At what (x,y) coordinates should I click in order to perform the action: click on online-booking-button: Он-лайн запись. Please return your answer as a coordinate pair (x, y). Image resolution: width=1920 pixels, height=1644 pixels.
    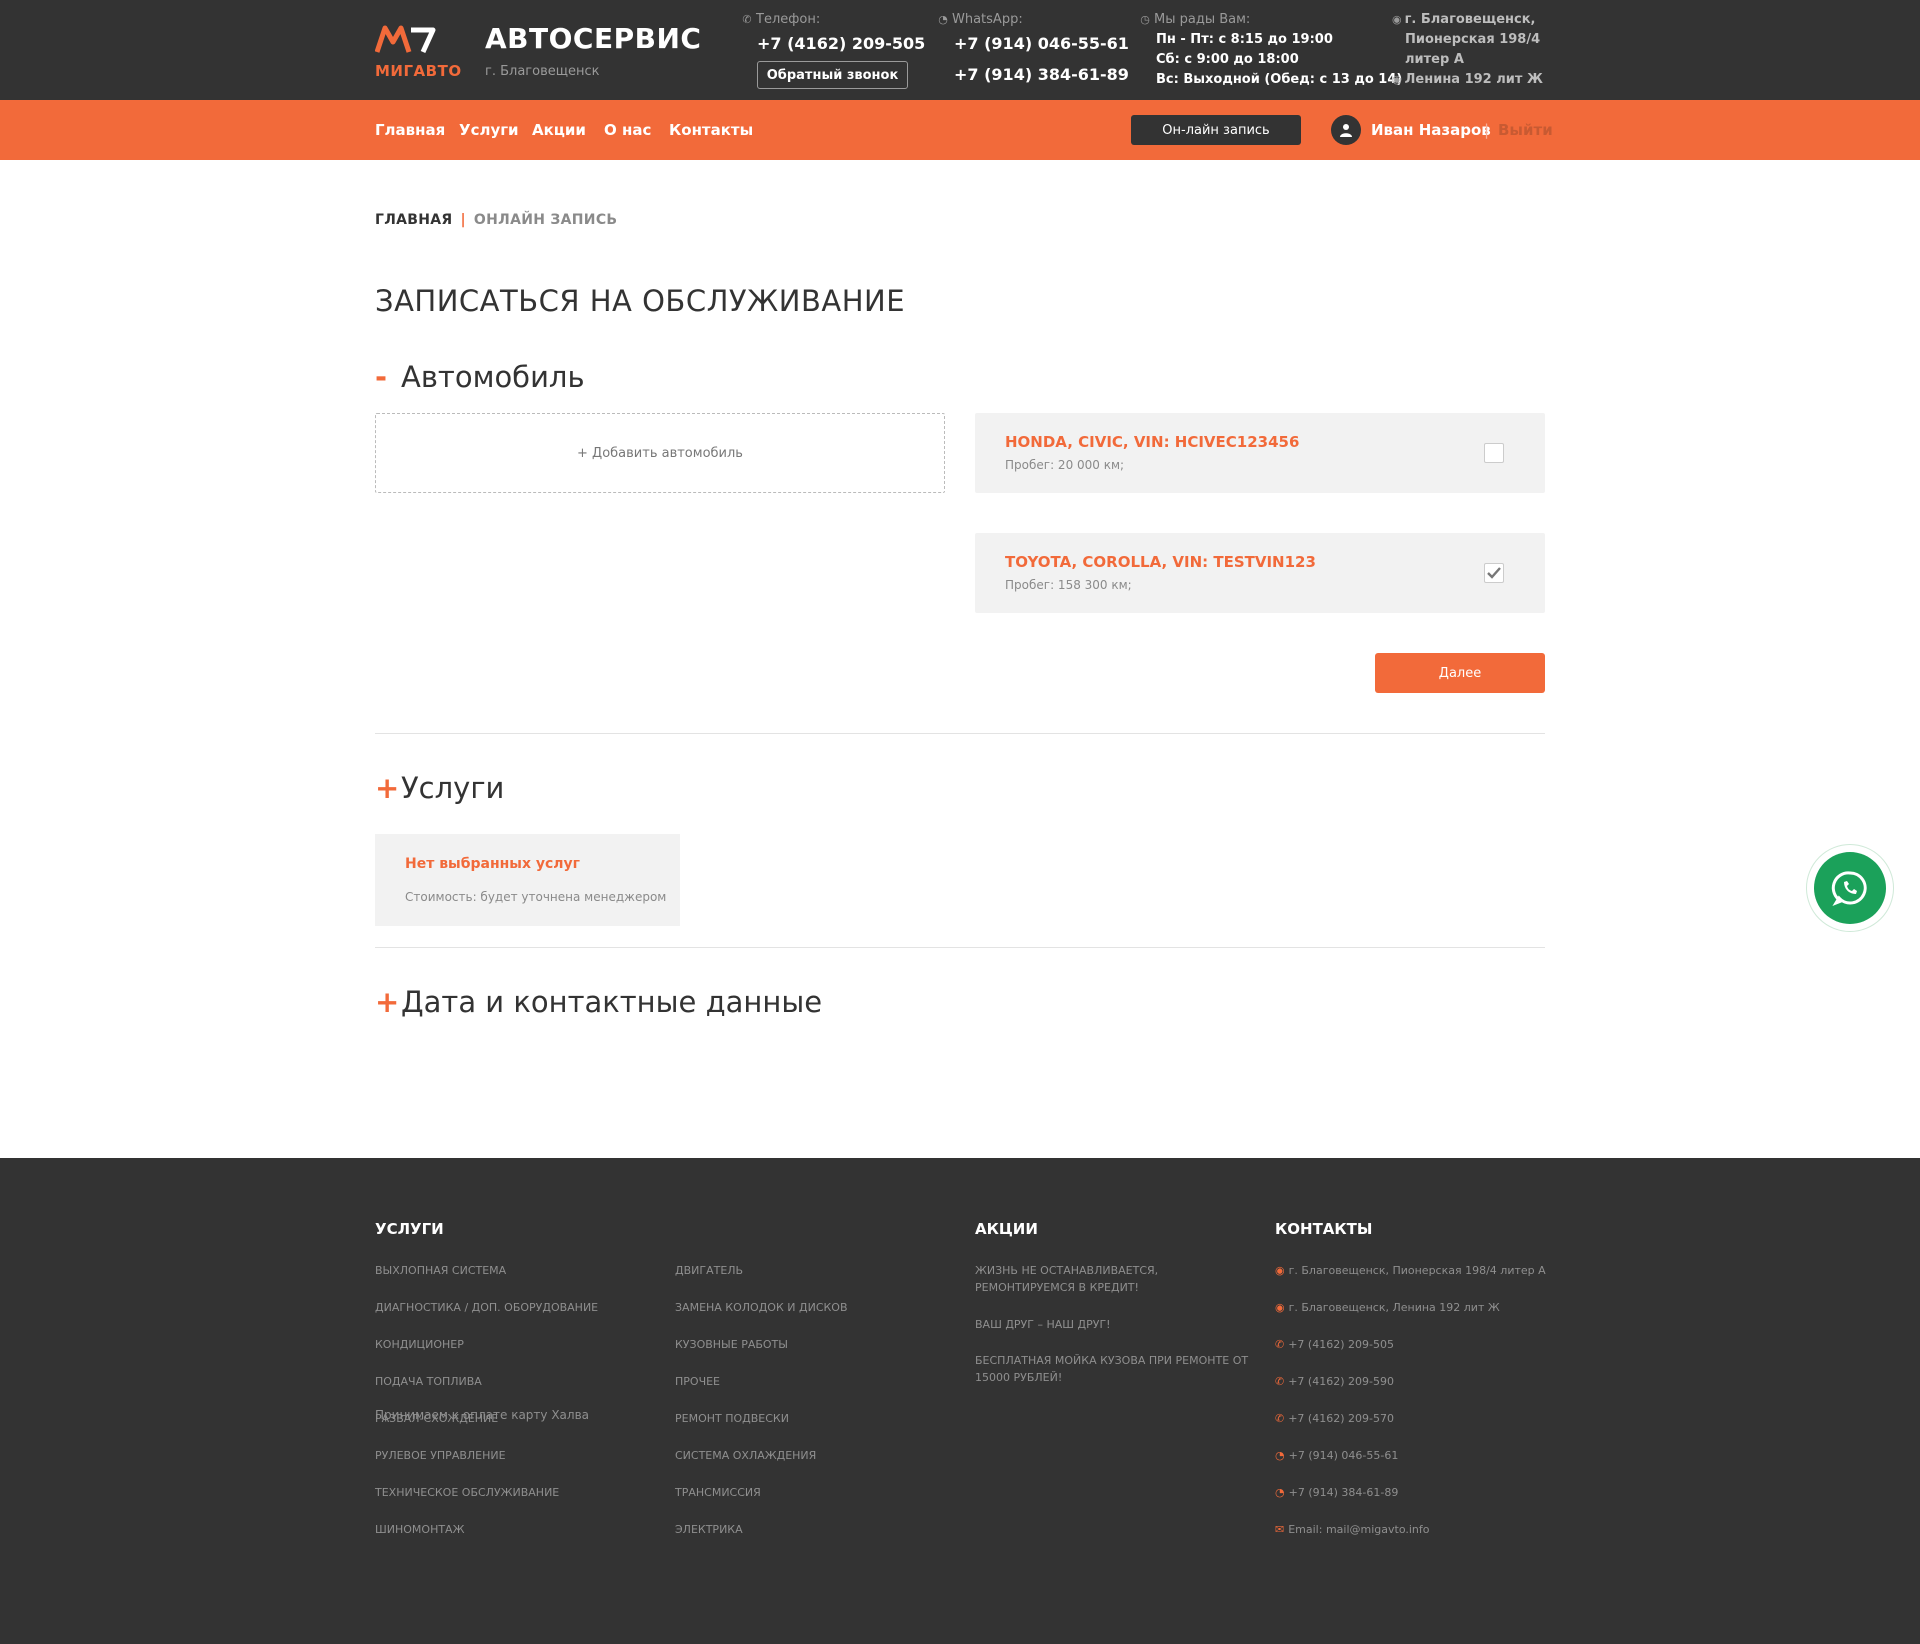
    Looking at the image, I should click on (1216, 130).